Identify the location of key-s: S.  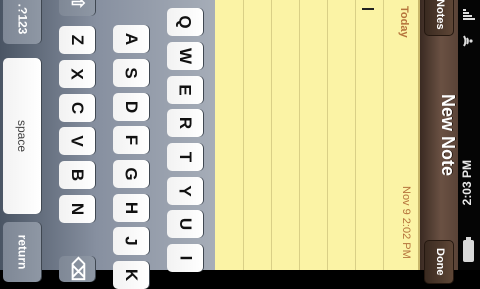
(131, 73).